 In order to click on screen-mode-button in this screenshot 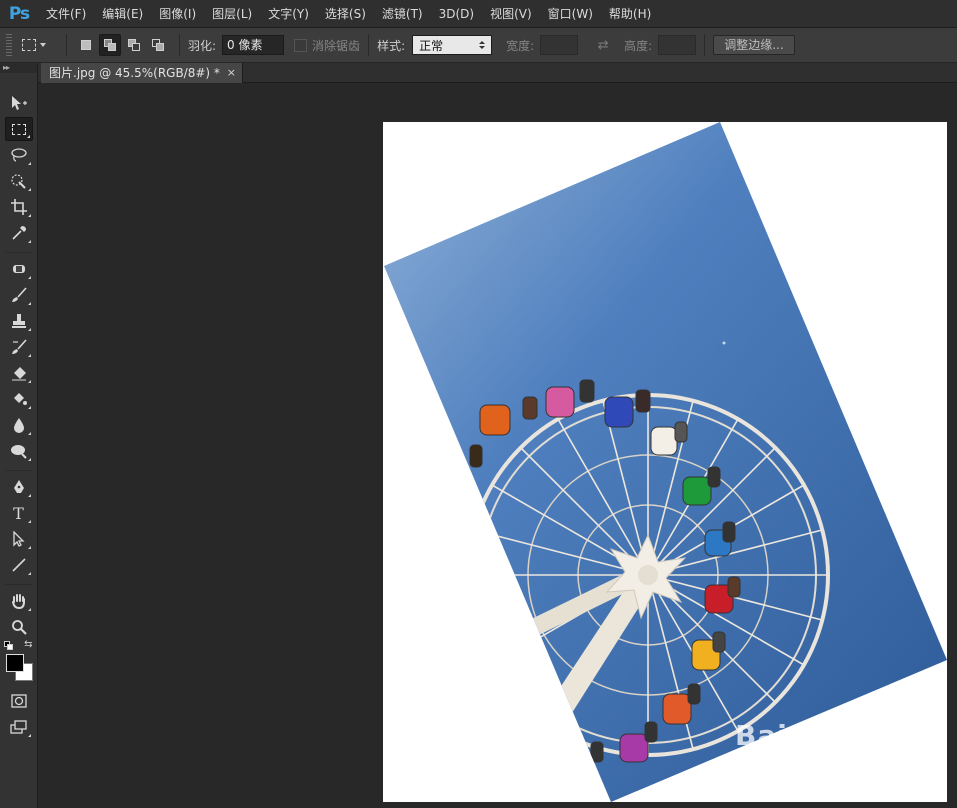, I will do `click(19, 727)`.